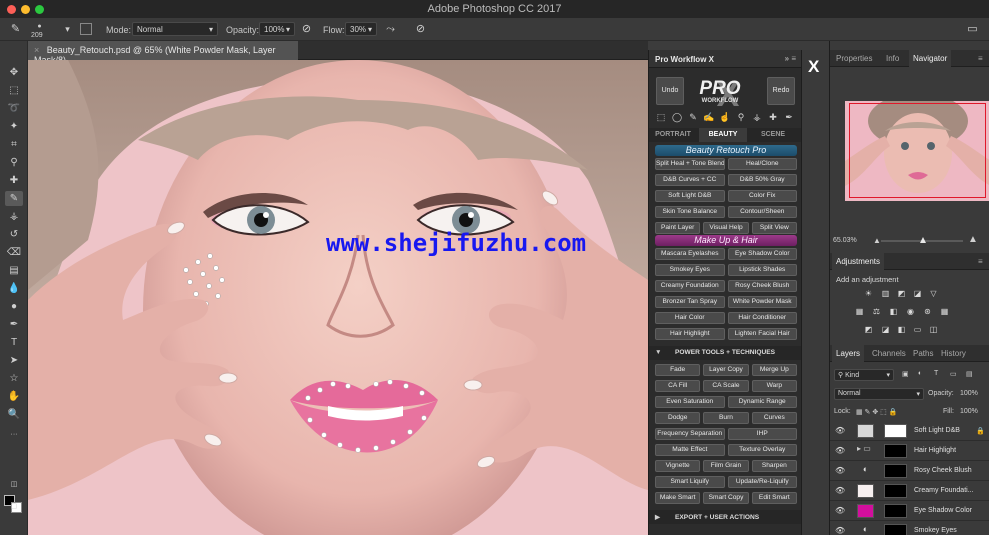  I want to click on pressure-opacity-icon: ⊘, so click(306, 29).